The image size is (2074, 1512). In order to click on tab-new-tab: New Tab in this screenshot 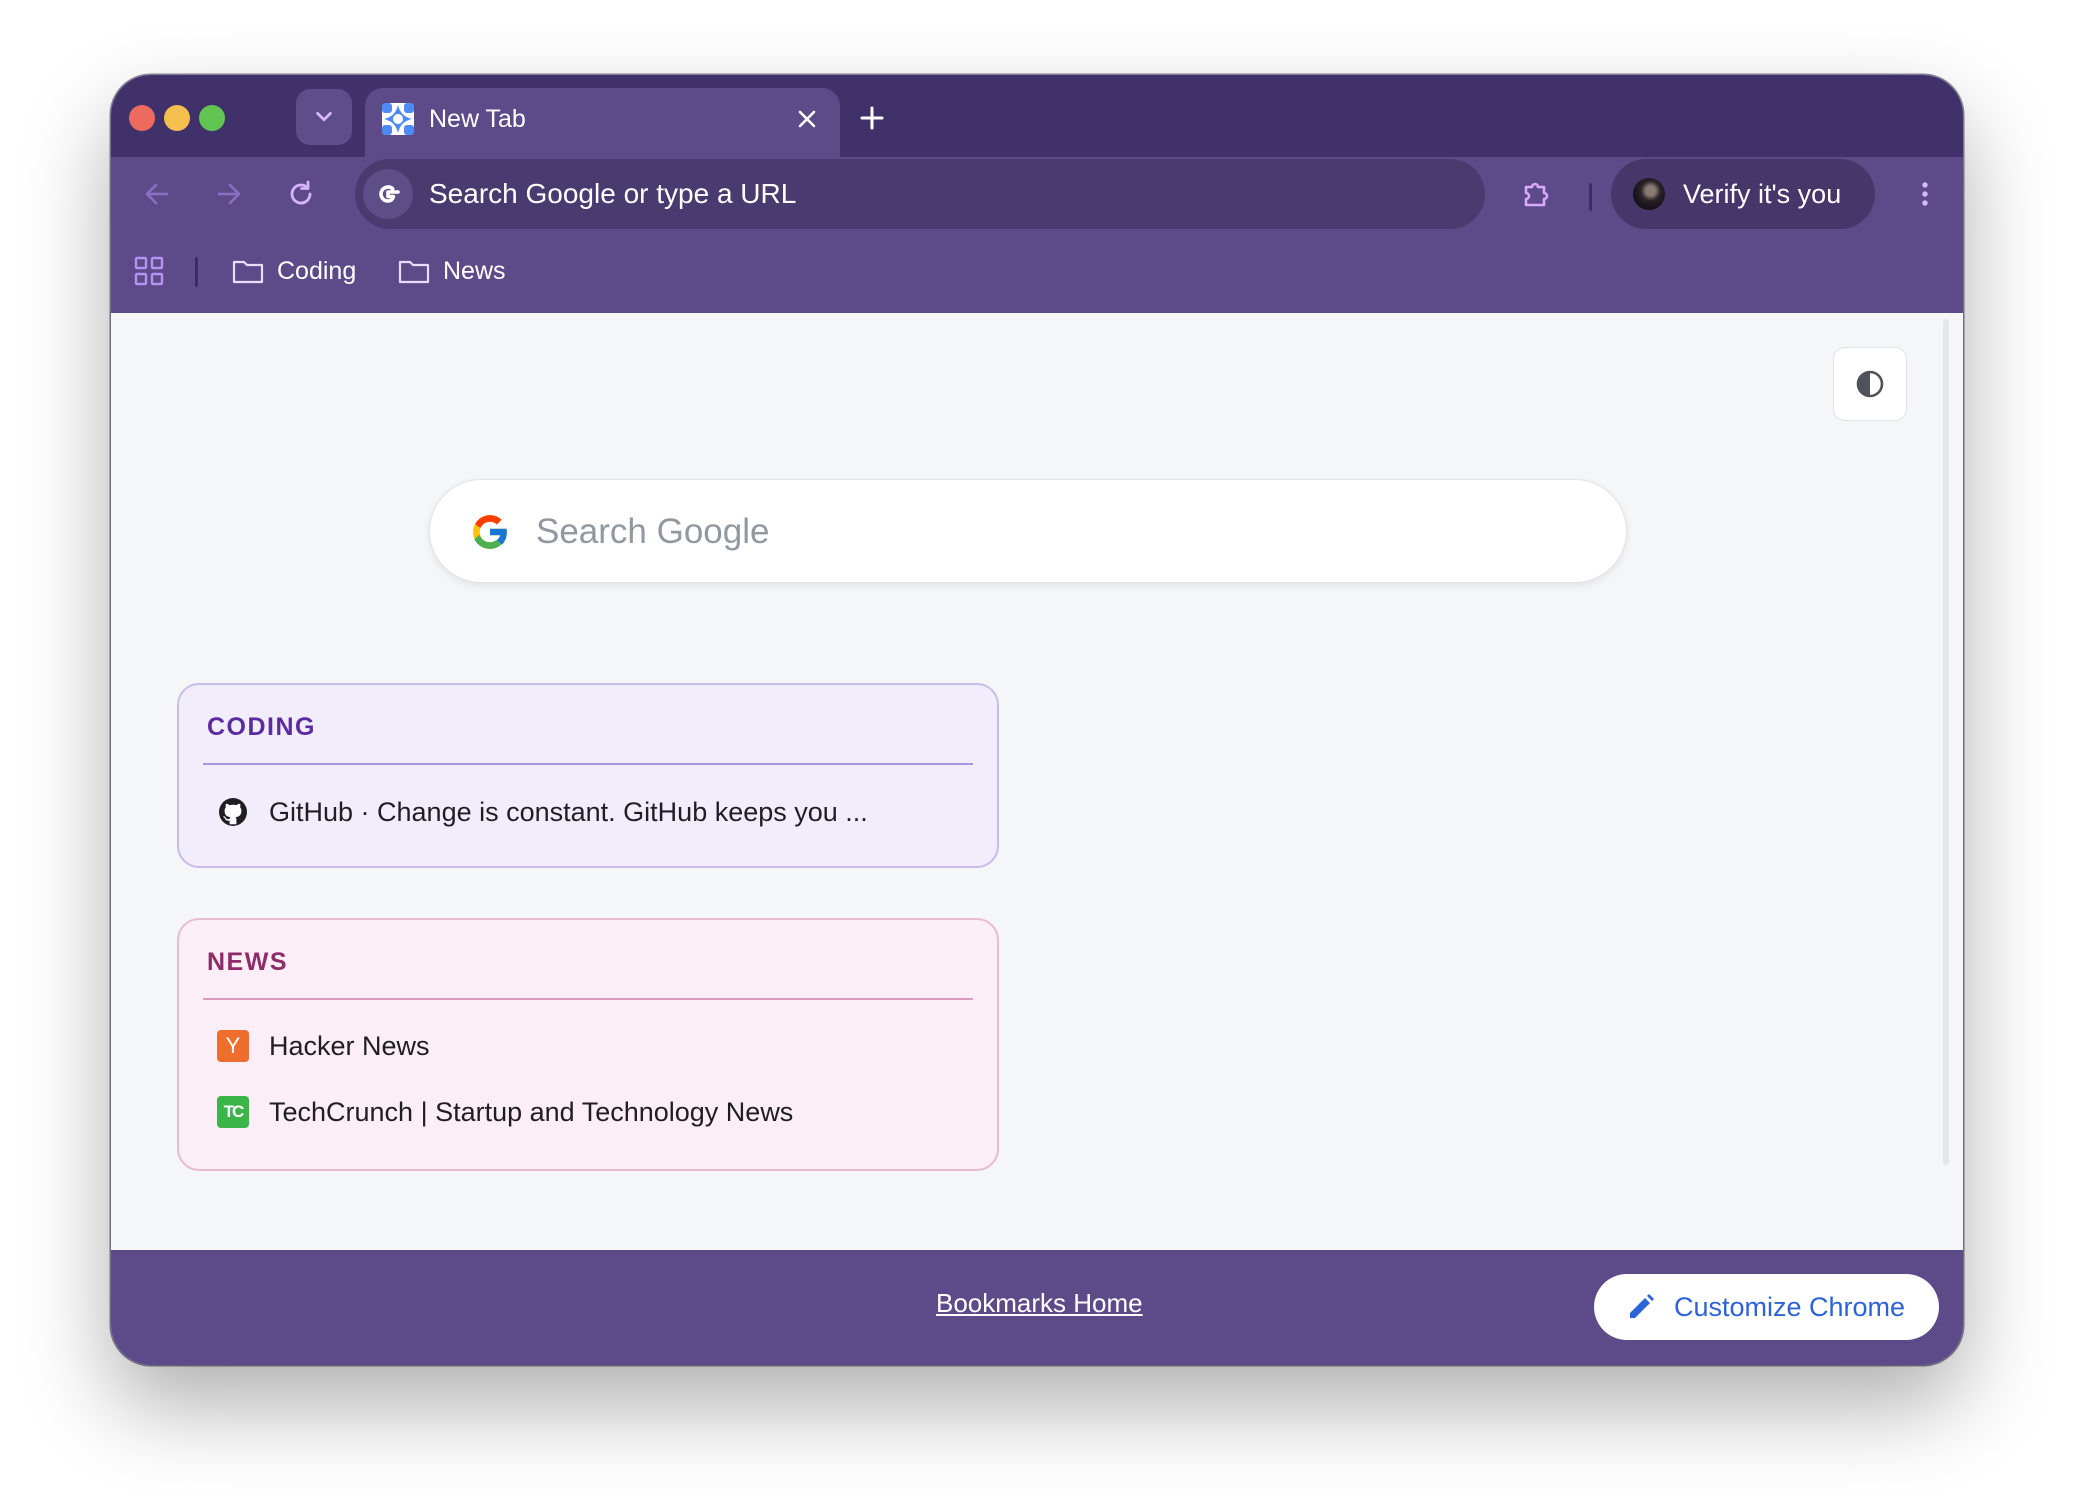, I will do `click(602, 122)`.